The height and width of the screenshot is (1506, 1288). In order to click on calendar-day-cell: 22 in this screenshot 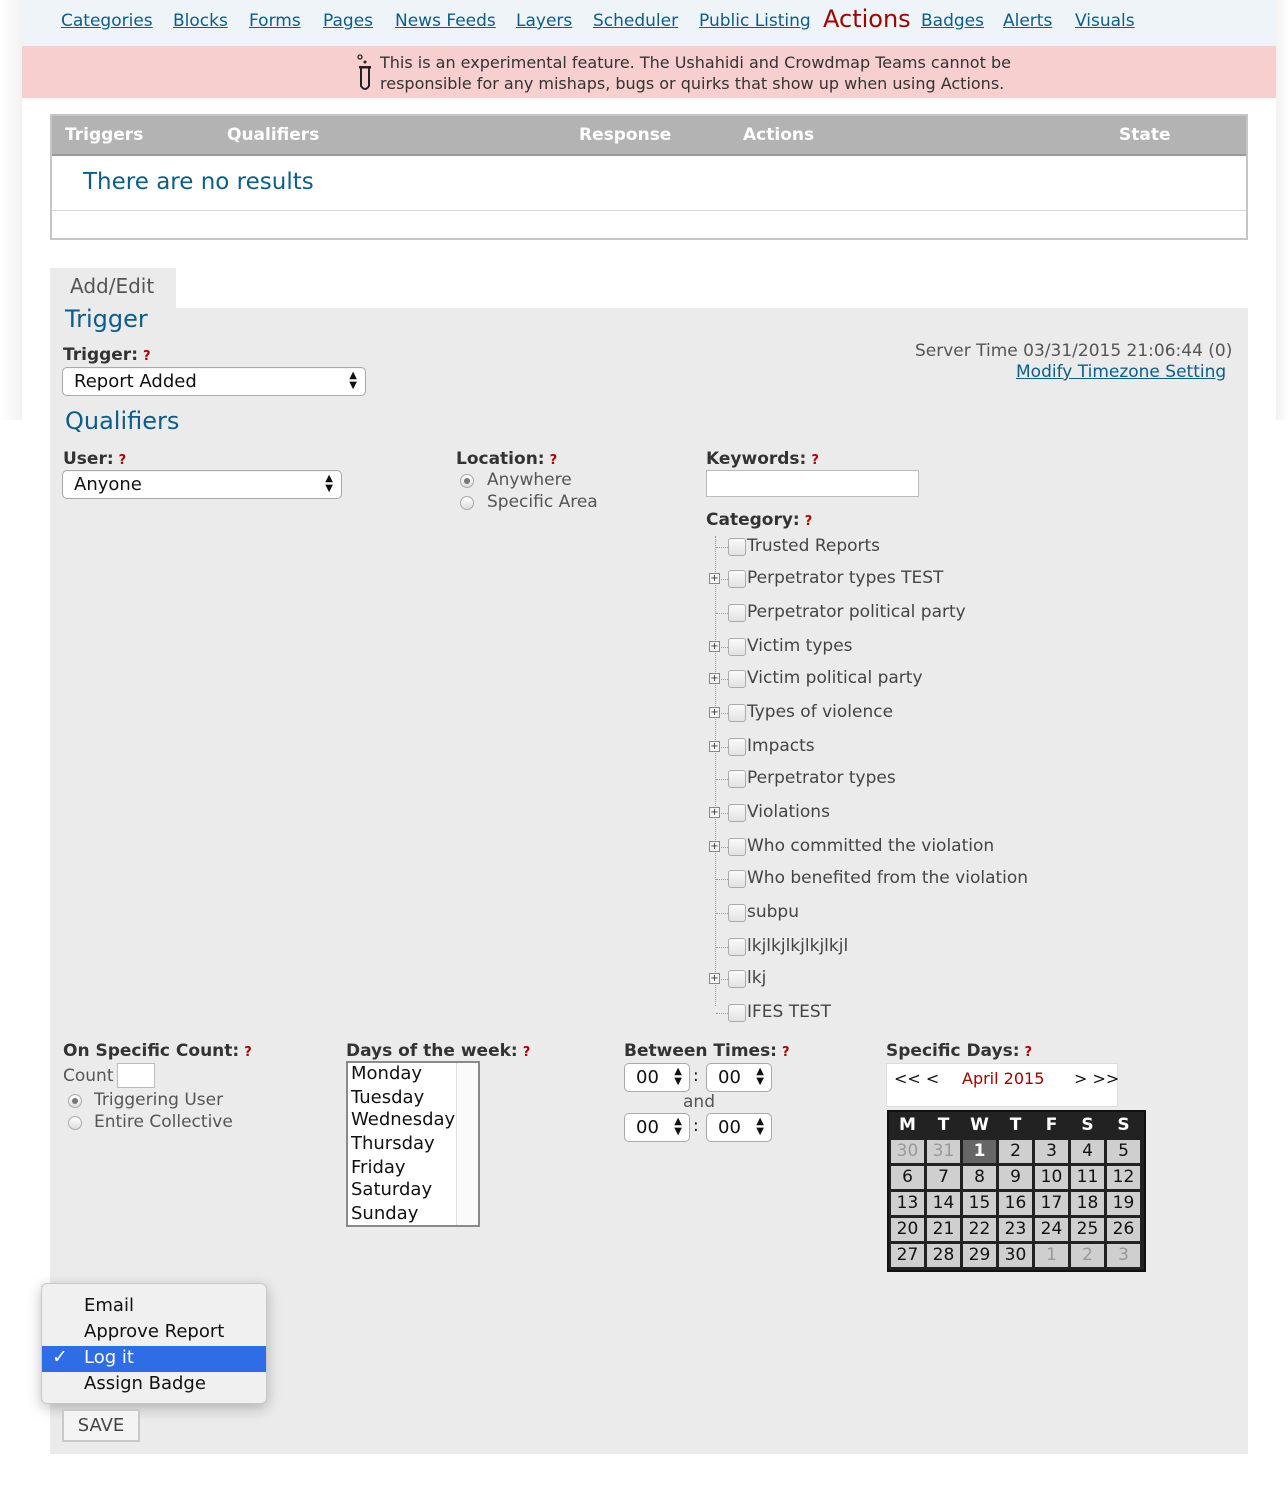, I will do `click(979, 1229)`.